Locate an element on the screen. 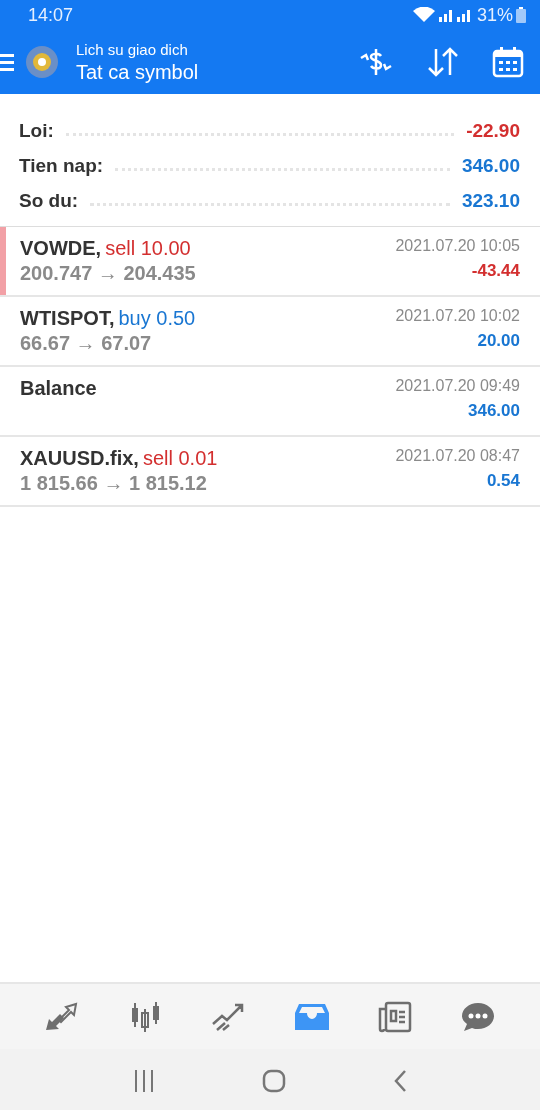 Image resolution: width=540 pixels, height=1110 pixels. dollar-exchange-icon is located at coordinates (376, 62).